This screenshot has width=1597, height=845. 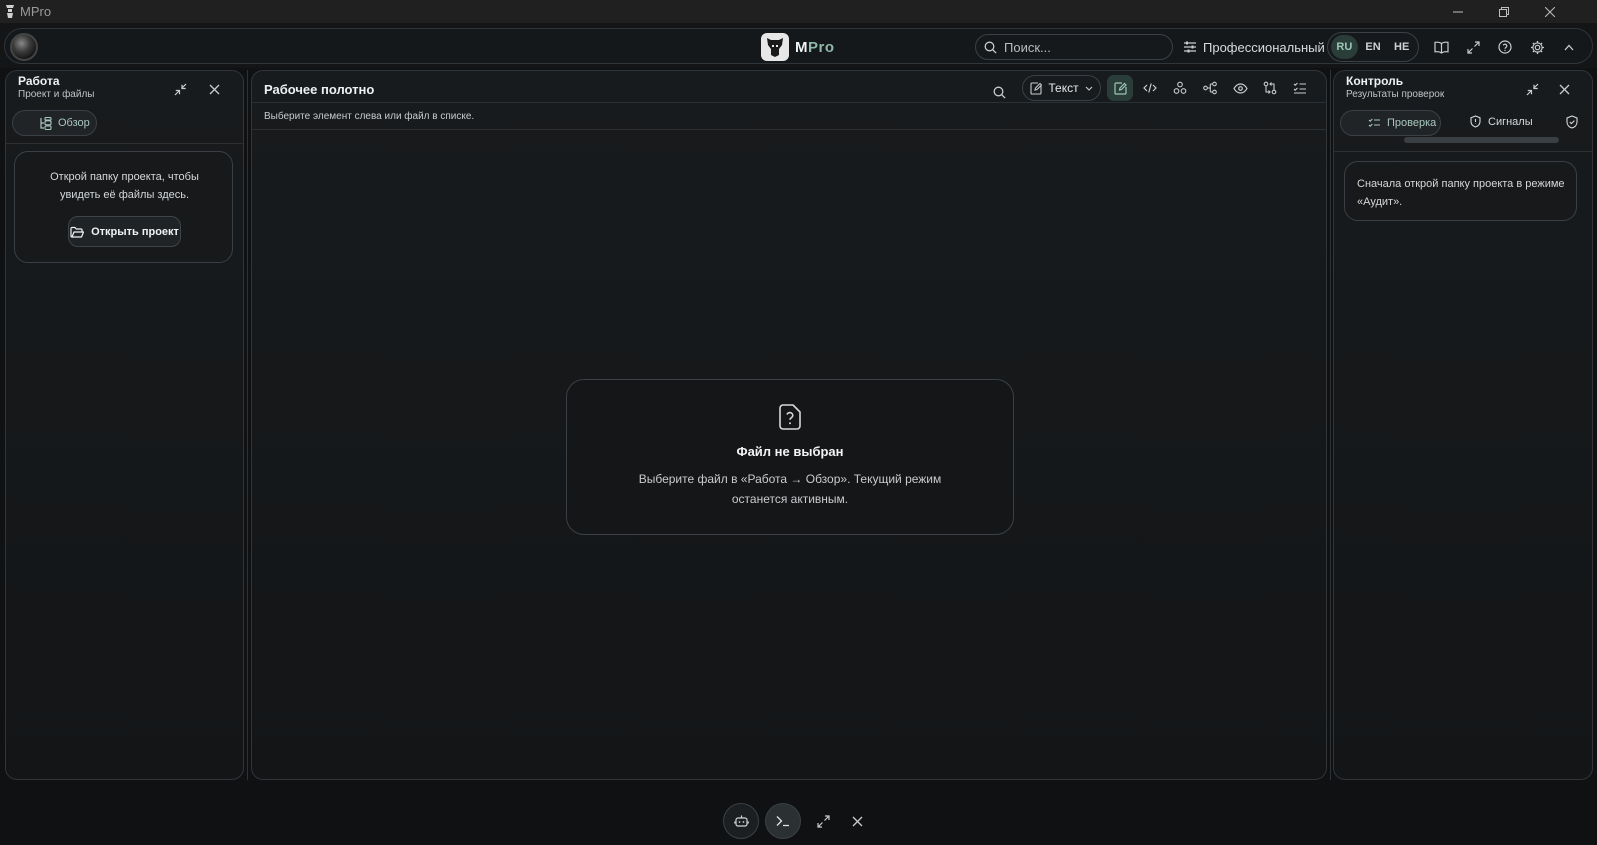 What do you see at coordinates (319, 89) in the screenshot?
I see `panel-title: Рабочее полотно` at bounding box center [319, 89].